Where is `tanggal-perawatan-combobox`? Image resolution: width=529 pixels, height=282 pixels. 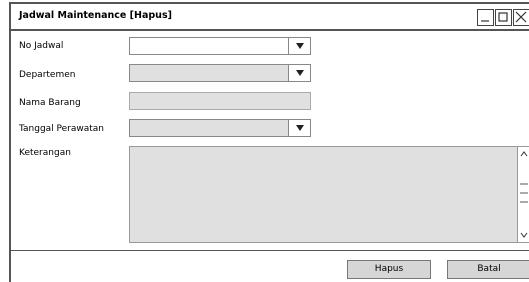
tanggal-perawatan-combobox is located at coordinates (220, 128).